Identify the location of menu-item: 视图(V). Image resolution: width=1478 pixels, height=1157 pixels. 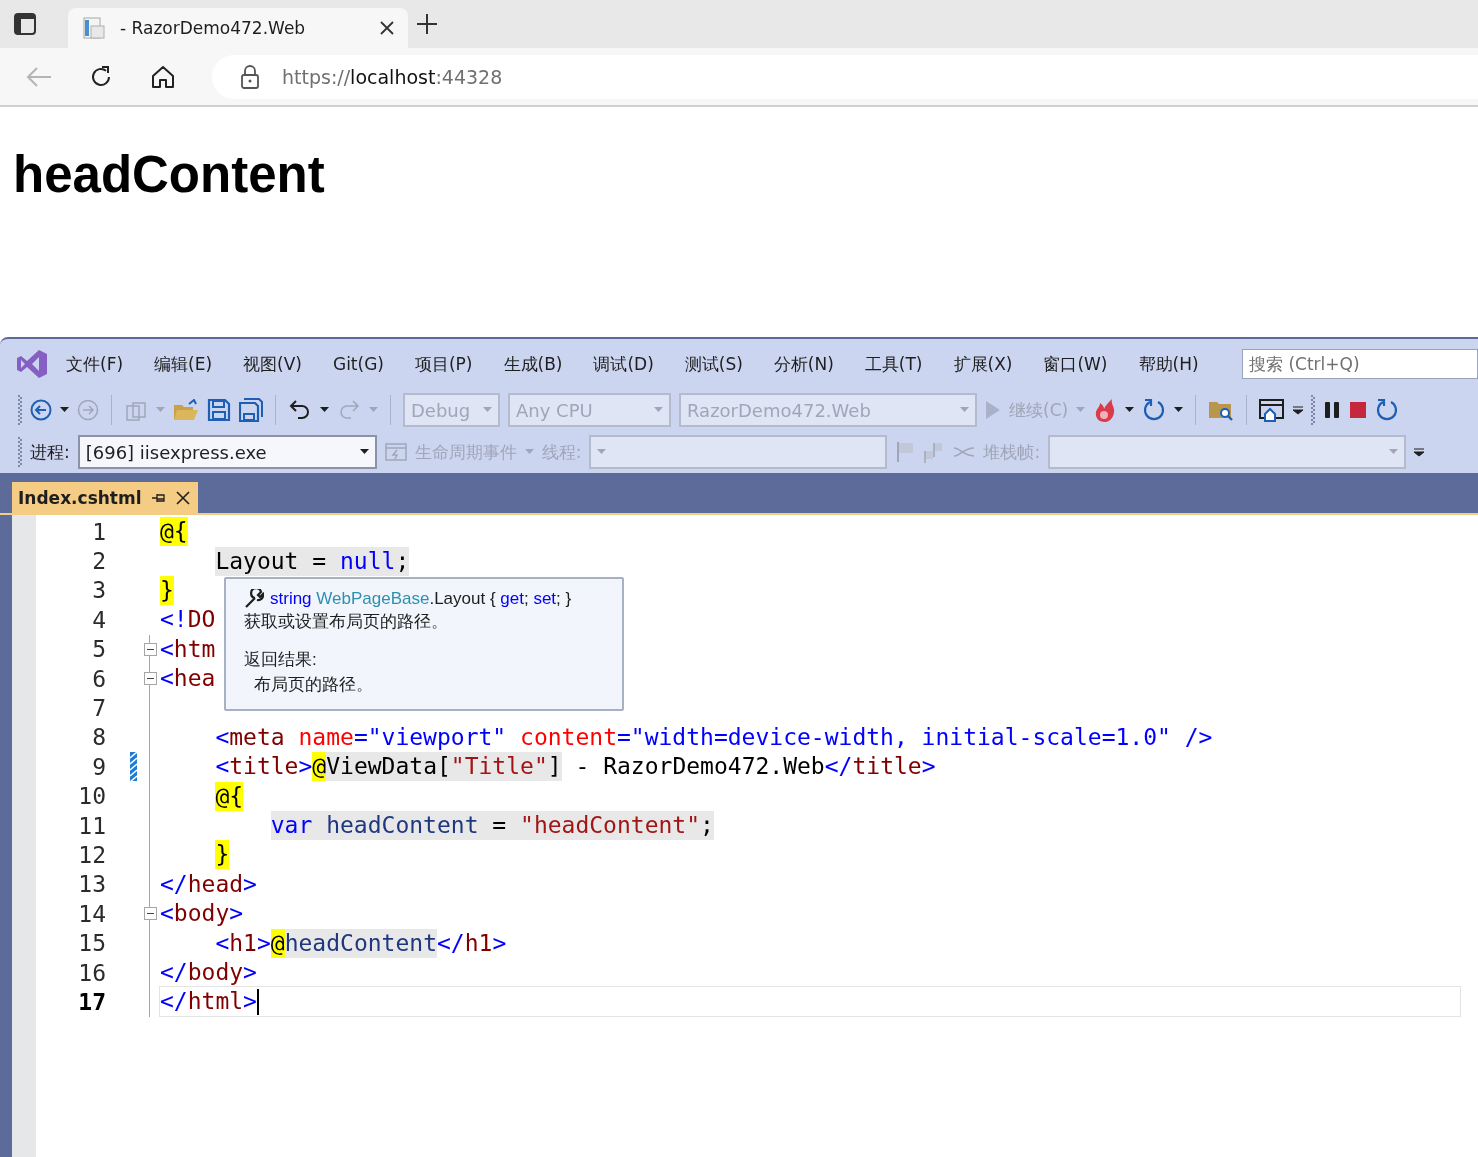
(272, 364).